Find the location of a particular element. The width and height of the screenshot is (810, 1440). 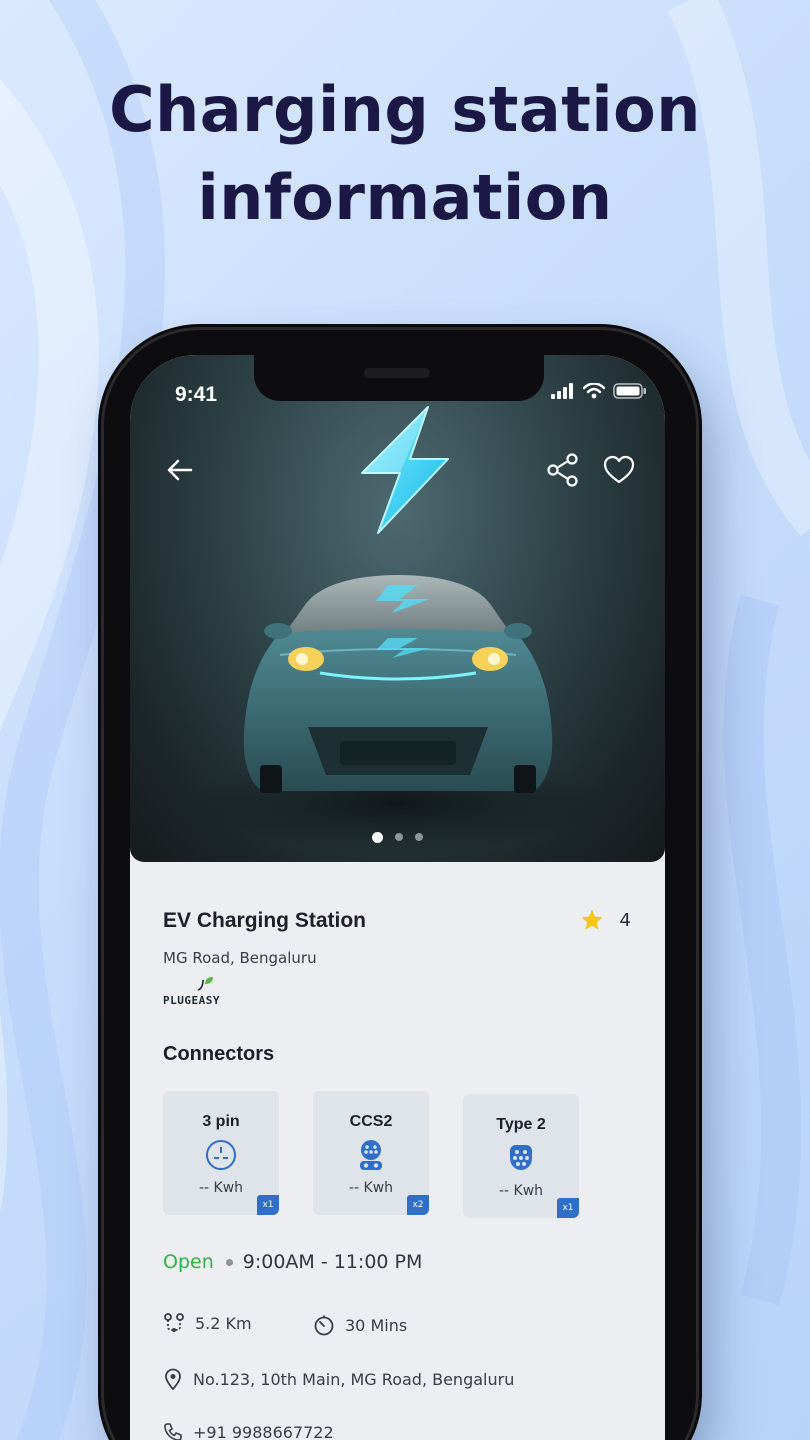

page-headline: Charging station information is located at coordinates (405, 154).